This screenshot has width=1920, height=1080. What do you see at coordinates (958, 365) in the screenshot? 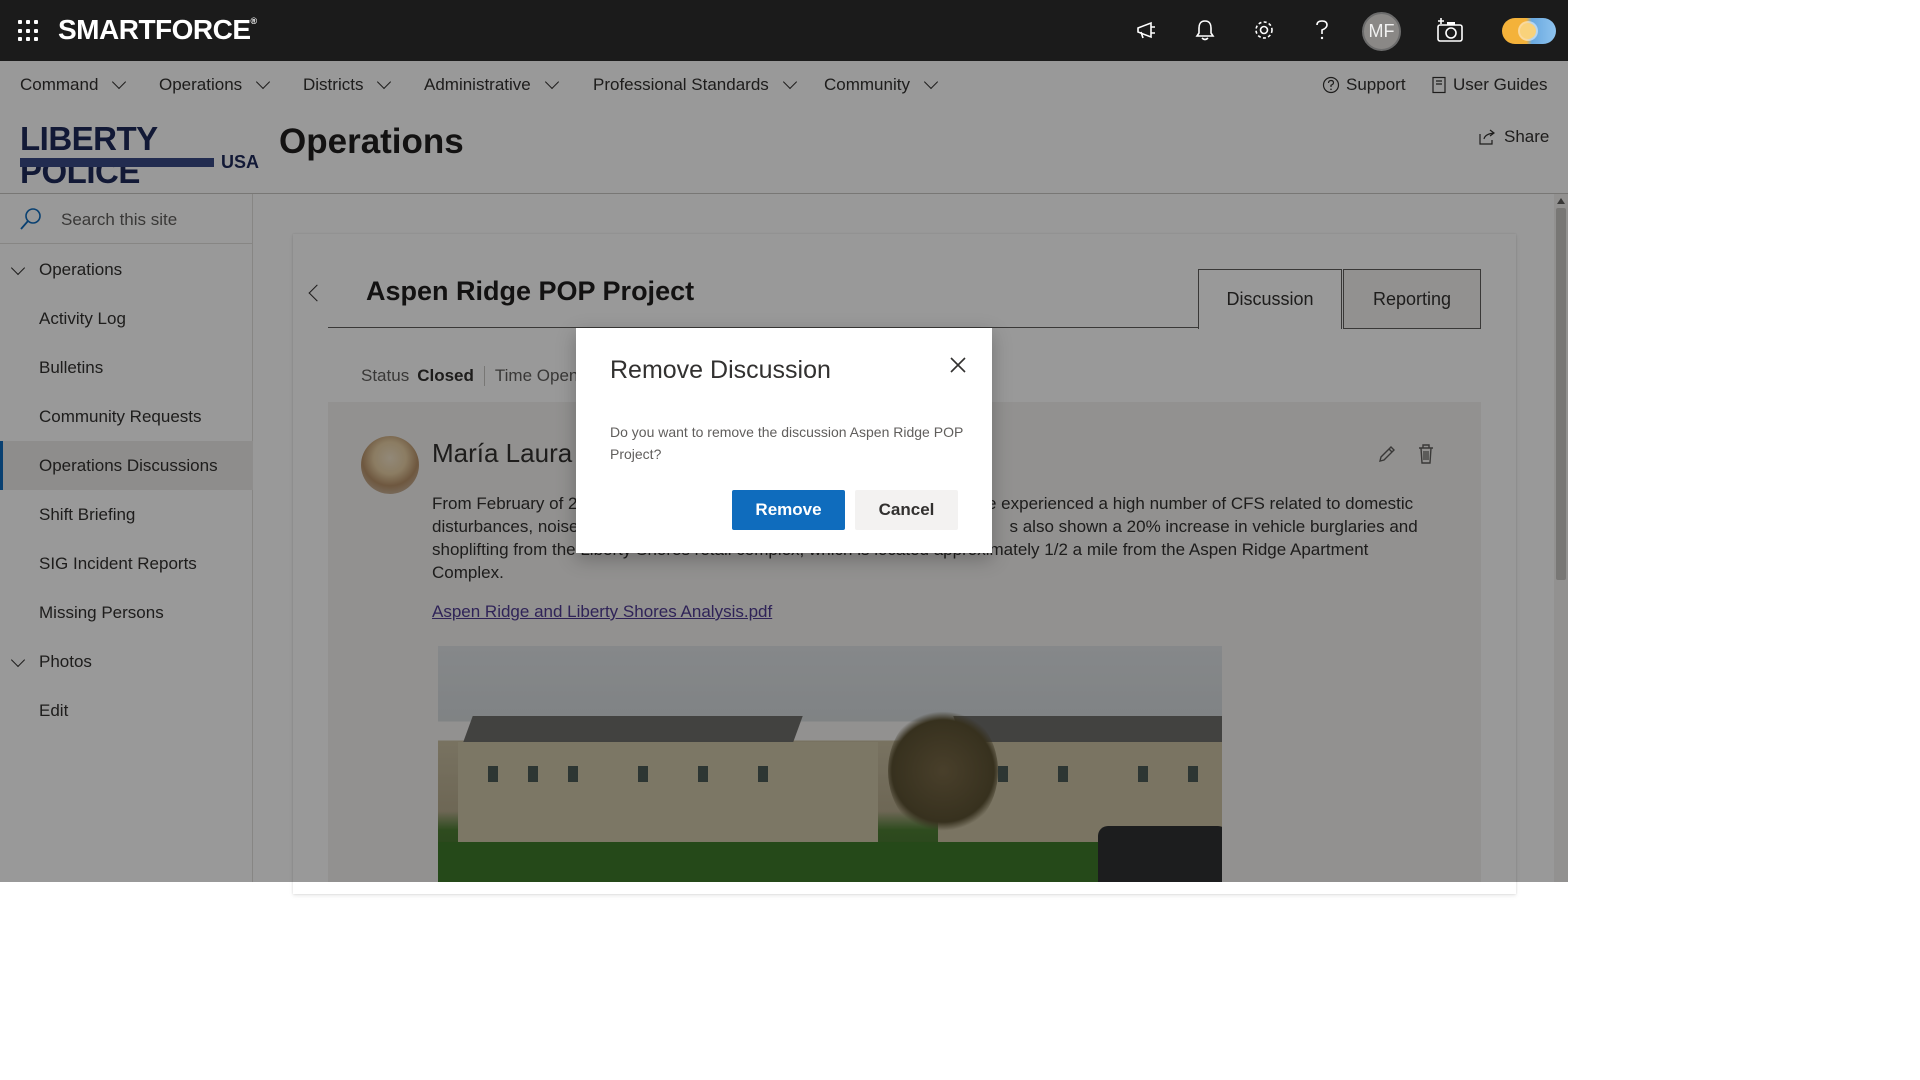
I see `close-icon` at bounding box center [958, 365].